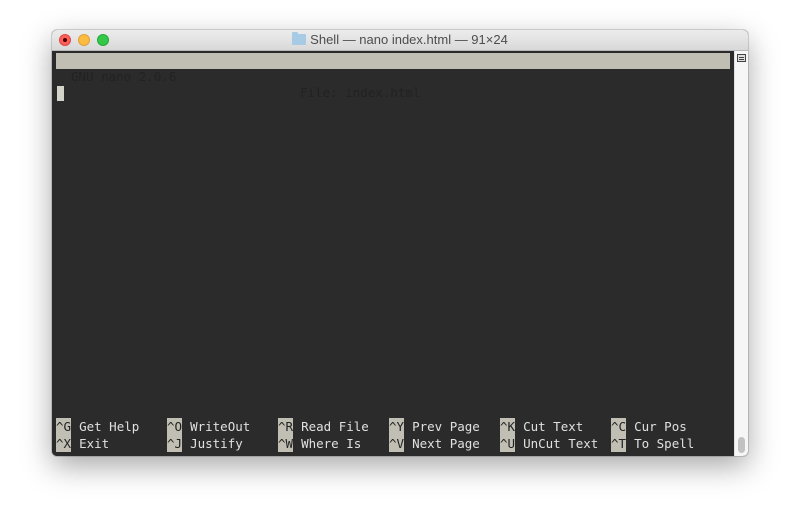  Describe the element at coordinates (299, 38) in the screenshot. I see `folder-icon` at that location.